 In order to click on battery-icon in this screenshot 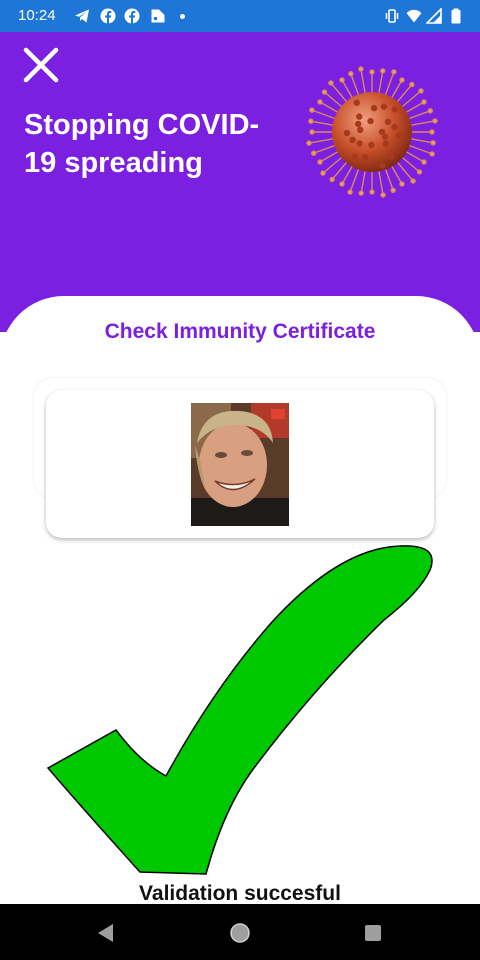, I will do `click(456, 16)`.